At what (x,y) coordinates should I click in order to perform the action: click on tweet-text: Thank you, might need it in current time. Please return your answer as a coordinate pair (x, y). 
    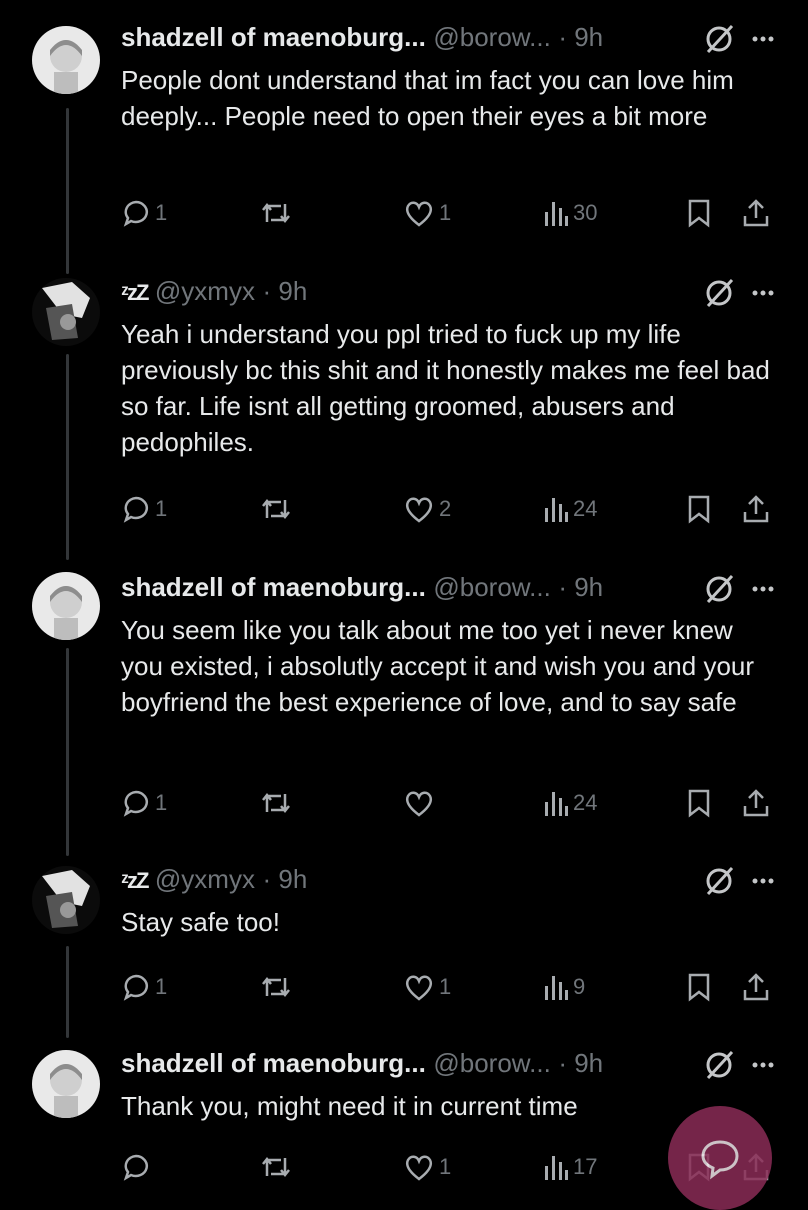
    Looking at the image, I should click on (349, 1106).